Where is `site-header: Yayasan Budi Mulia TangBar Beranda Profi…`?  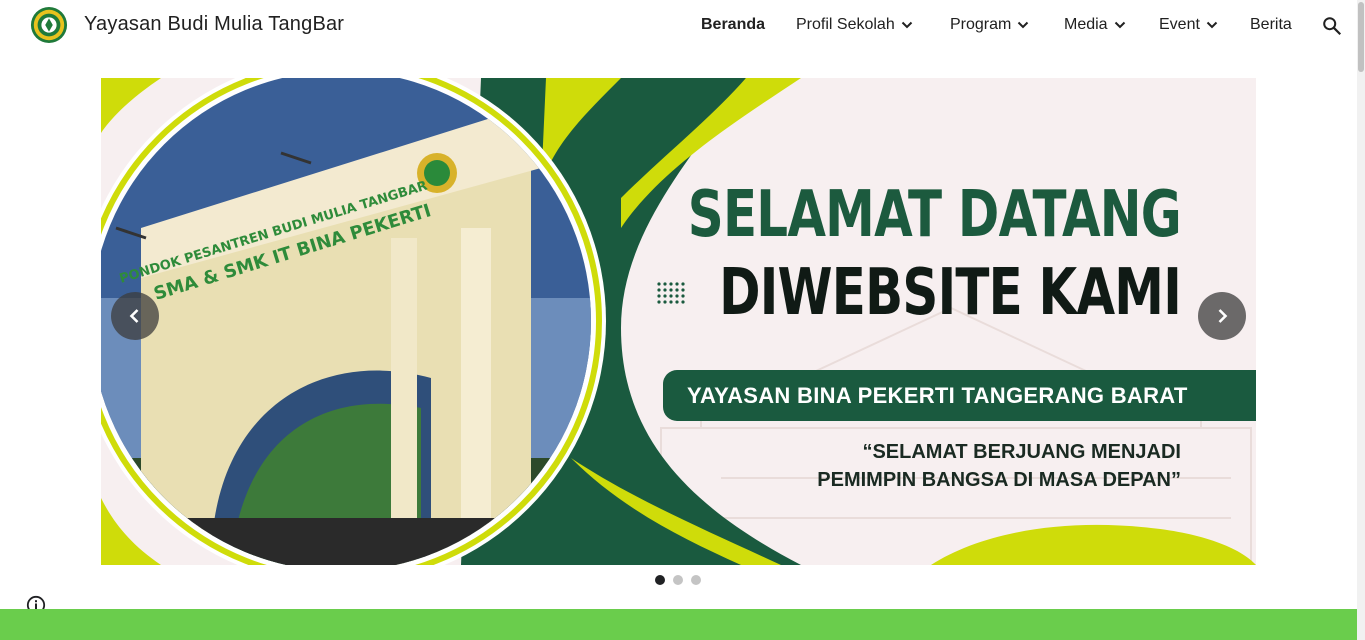 site-header: Yayasan Budi Mulia TangBar Beranda Profi… is located at coordinates (678, 26).